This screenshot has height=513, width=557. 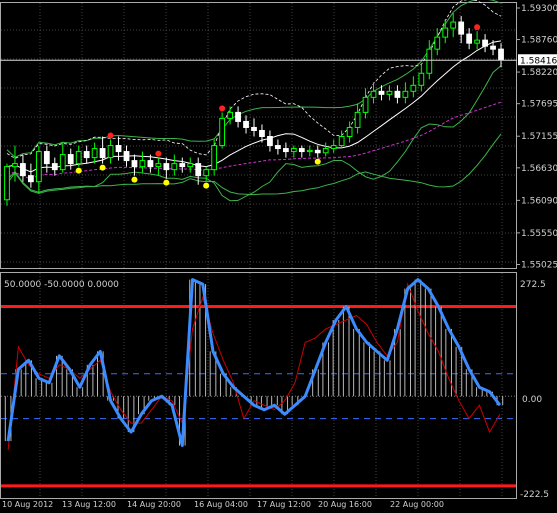 I want to click on indicator-axis-zero: 0.00, so click(x=532, y=400).